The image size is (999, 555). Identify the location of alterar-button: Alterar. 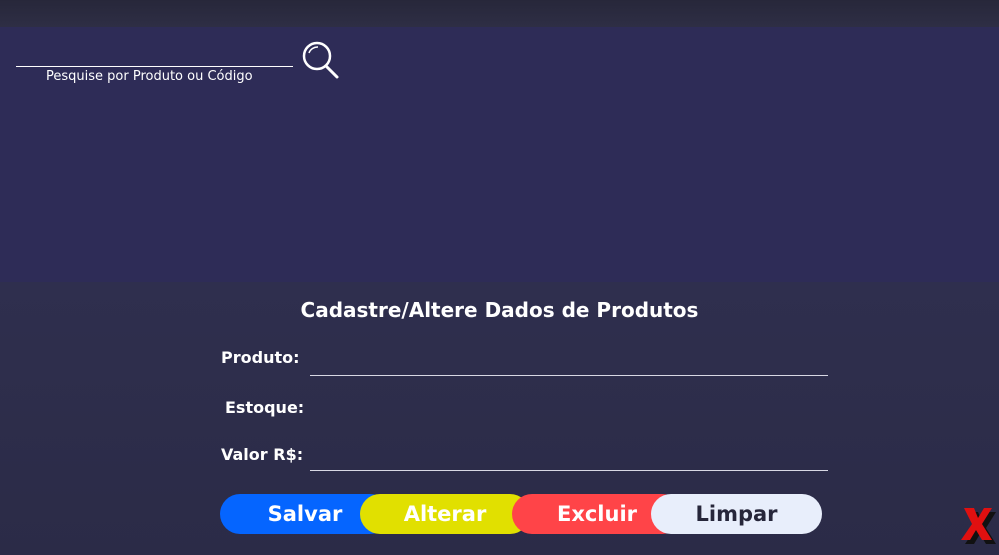
(445, 514).